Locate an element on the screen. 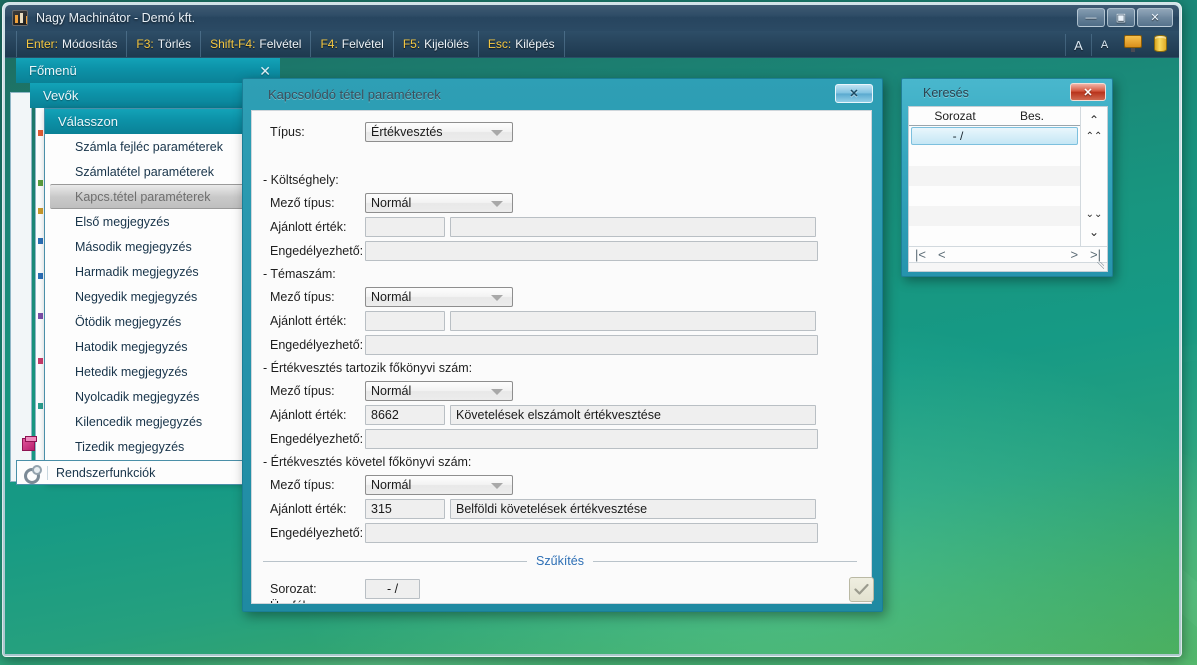 The height and width of the screenshot is (665, 1197). fkey-label: Törlés is located at coordinates (174, 44).